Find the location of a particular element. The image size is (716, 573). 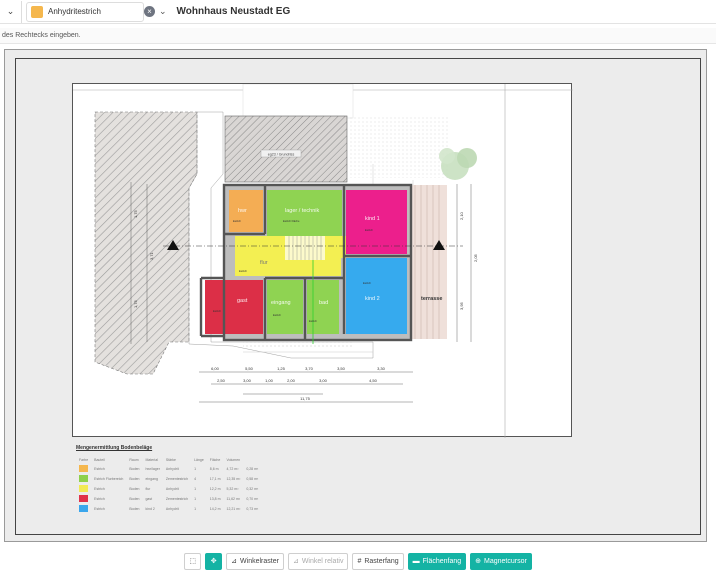

garden-dots is located at coordinates (399, 147).